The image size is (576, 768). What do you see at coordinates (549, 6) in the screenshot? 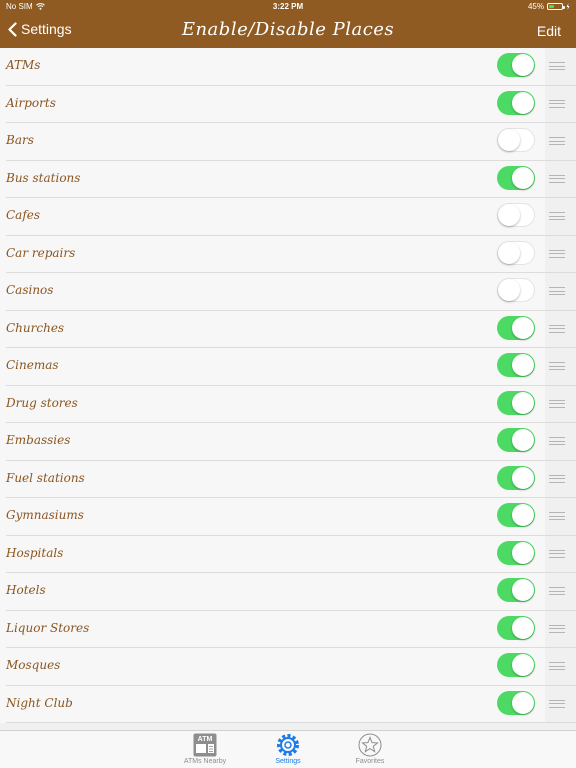
I see `battery-indicator: 45%` at bounding box center [549, 6].